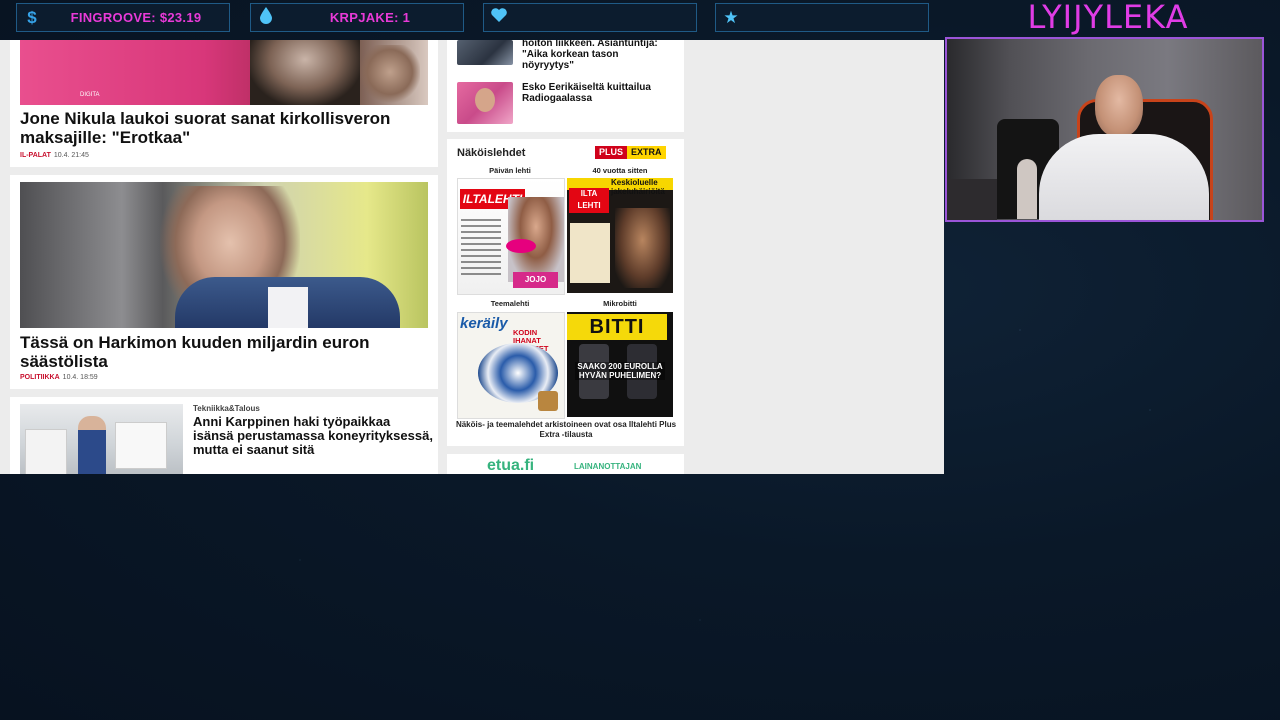  Describe the element at coordinates (511, 236) in the screenshot. I see `magazine-cover-iltalehti: ILTALEHTI JOJO` at that location.